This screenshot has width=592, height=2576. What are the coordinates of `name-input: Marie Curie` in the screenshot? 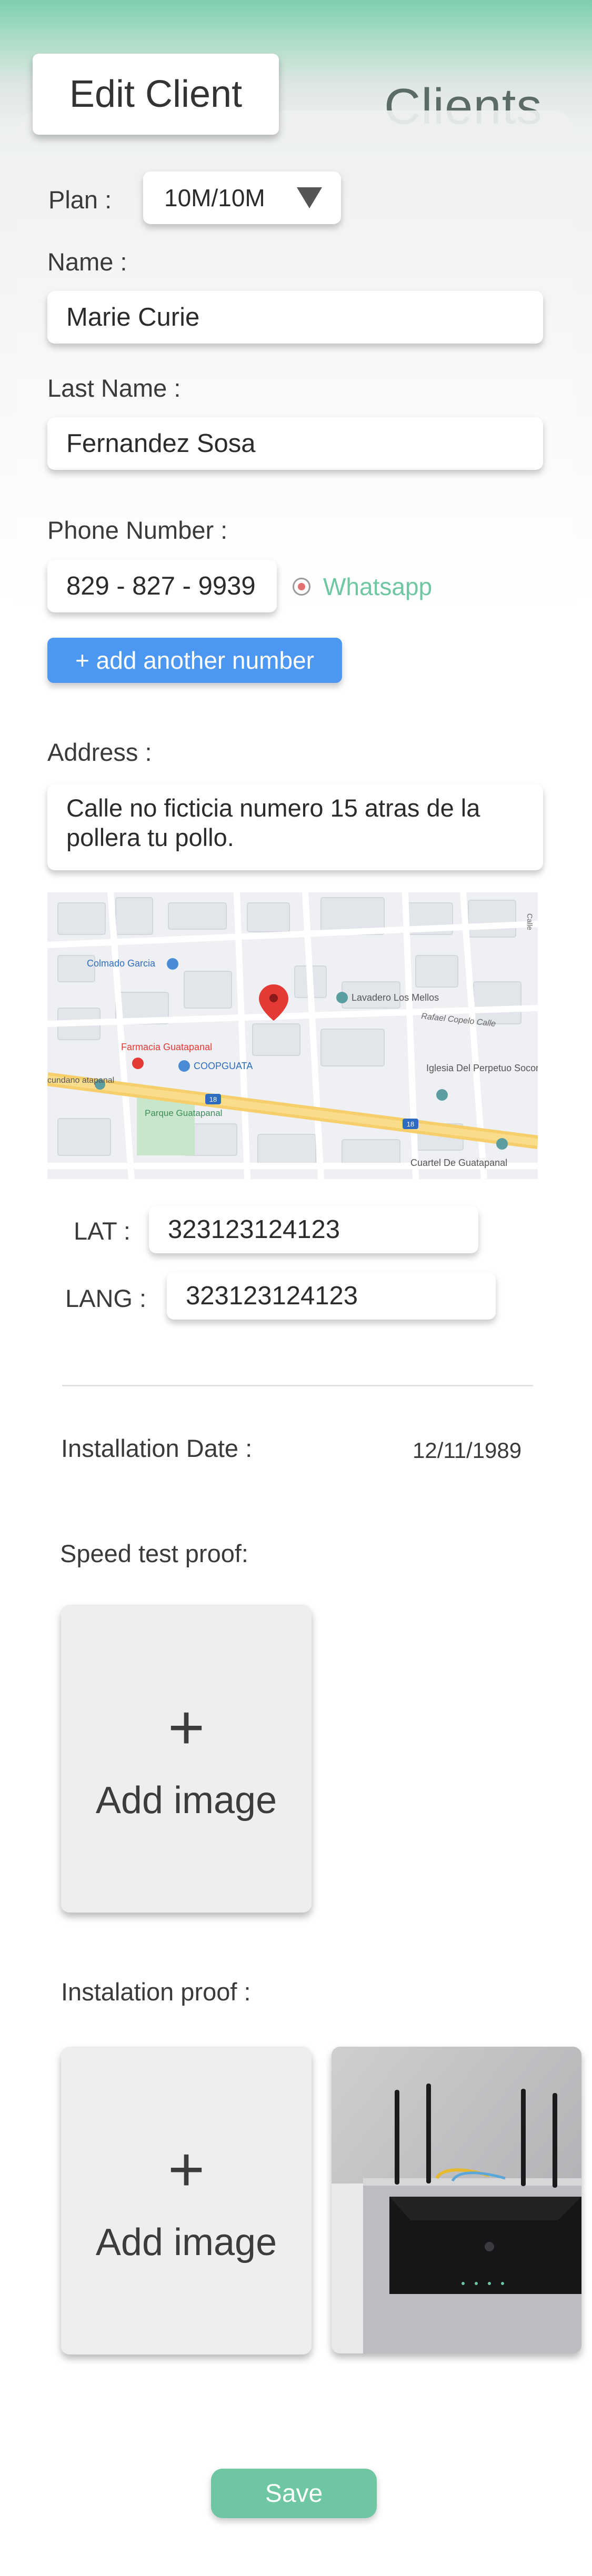 It's located at (295, 317).